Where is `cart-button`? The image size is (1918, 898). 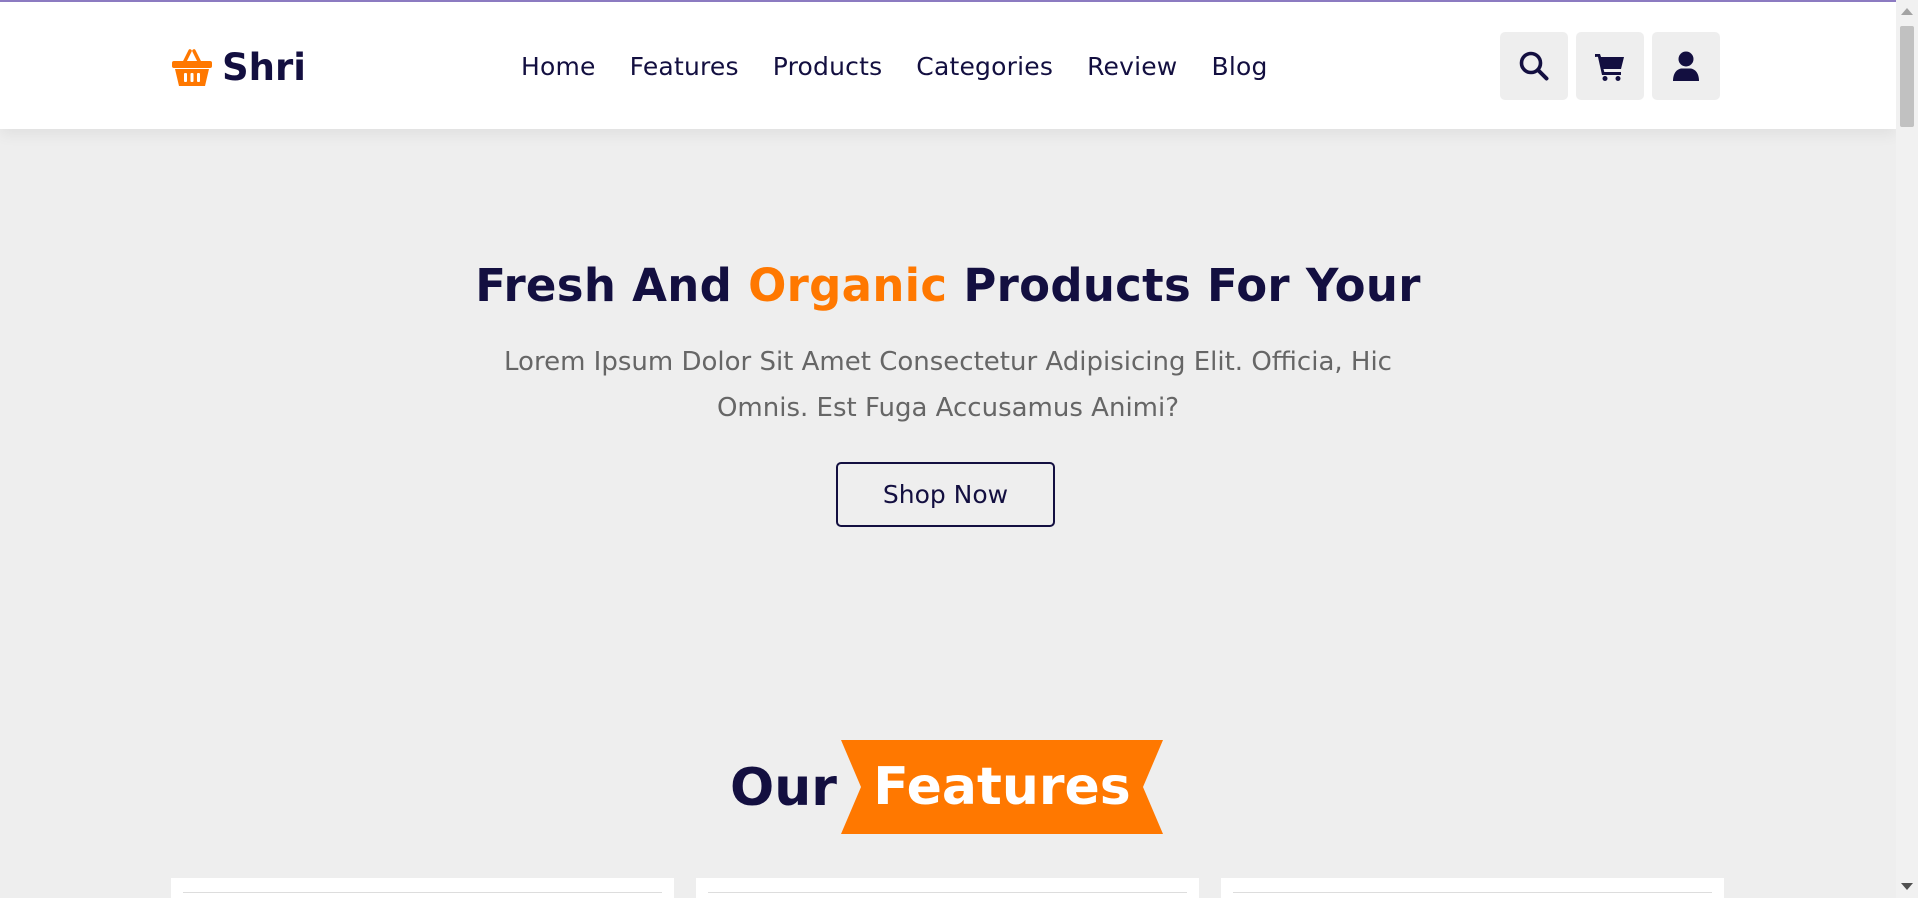
cart-button is located at coordinates (1610, 66).